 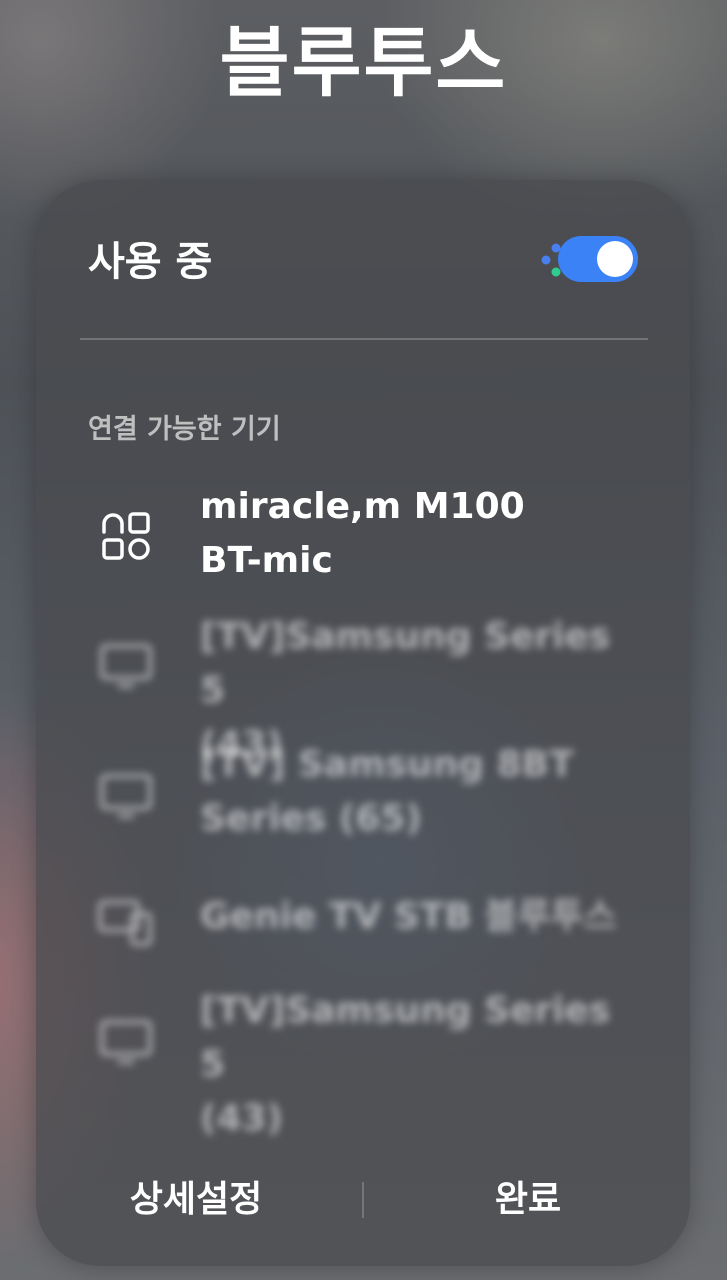 I want to click on button-divider, so click(x=363, y=1200).